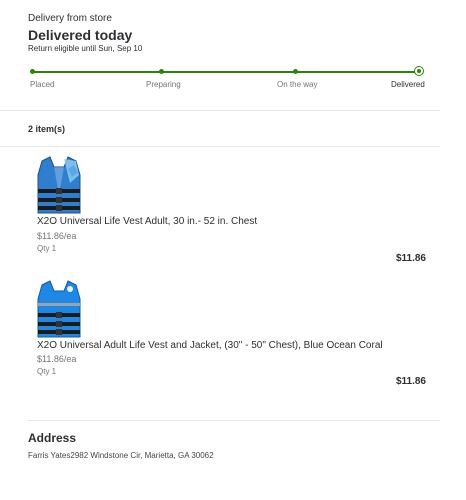  What do you see at coordinates (80, 35) in the screenshot?
I see `delivery-status-title: Delivered today` at bounding box center [80, 35].